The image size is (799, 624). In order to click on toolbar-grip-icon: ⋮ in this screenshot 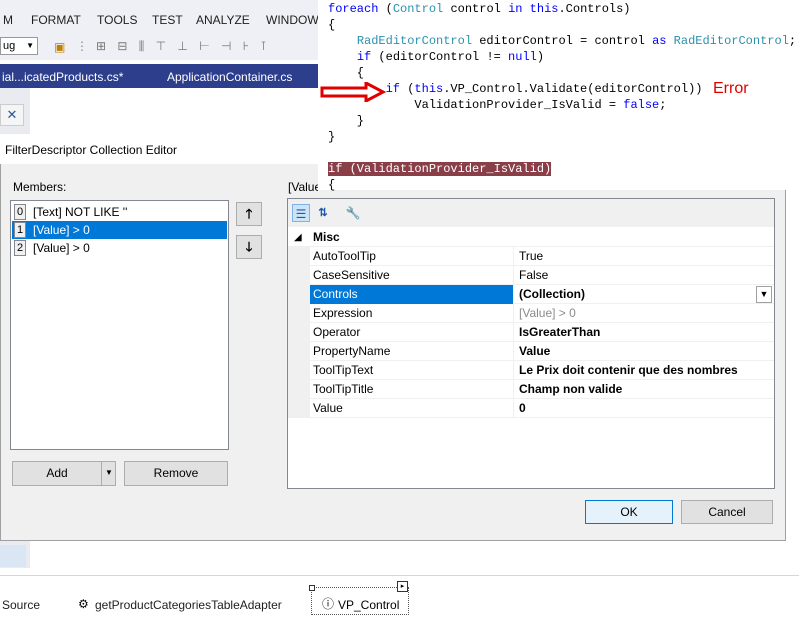, I will do `click(82, 46)`.